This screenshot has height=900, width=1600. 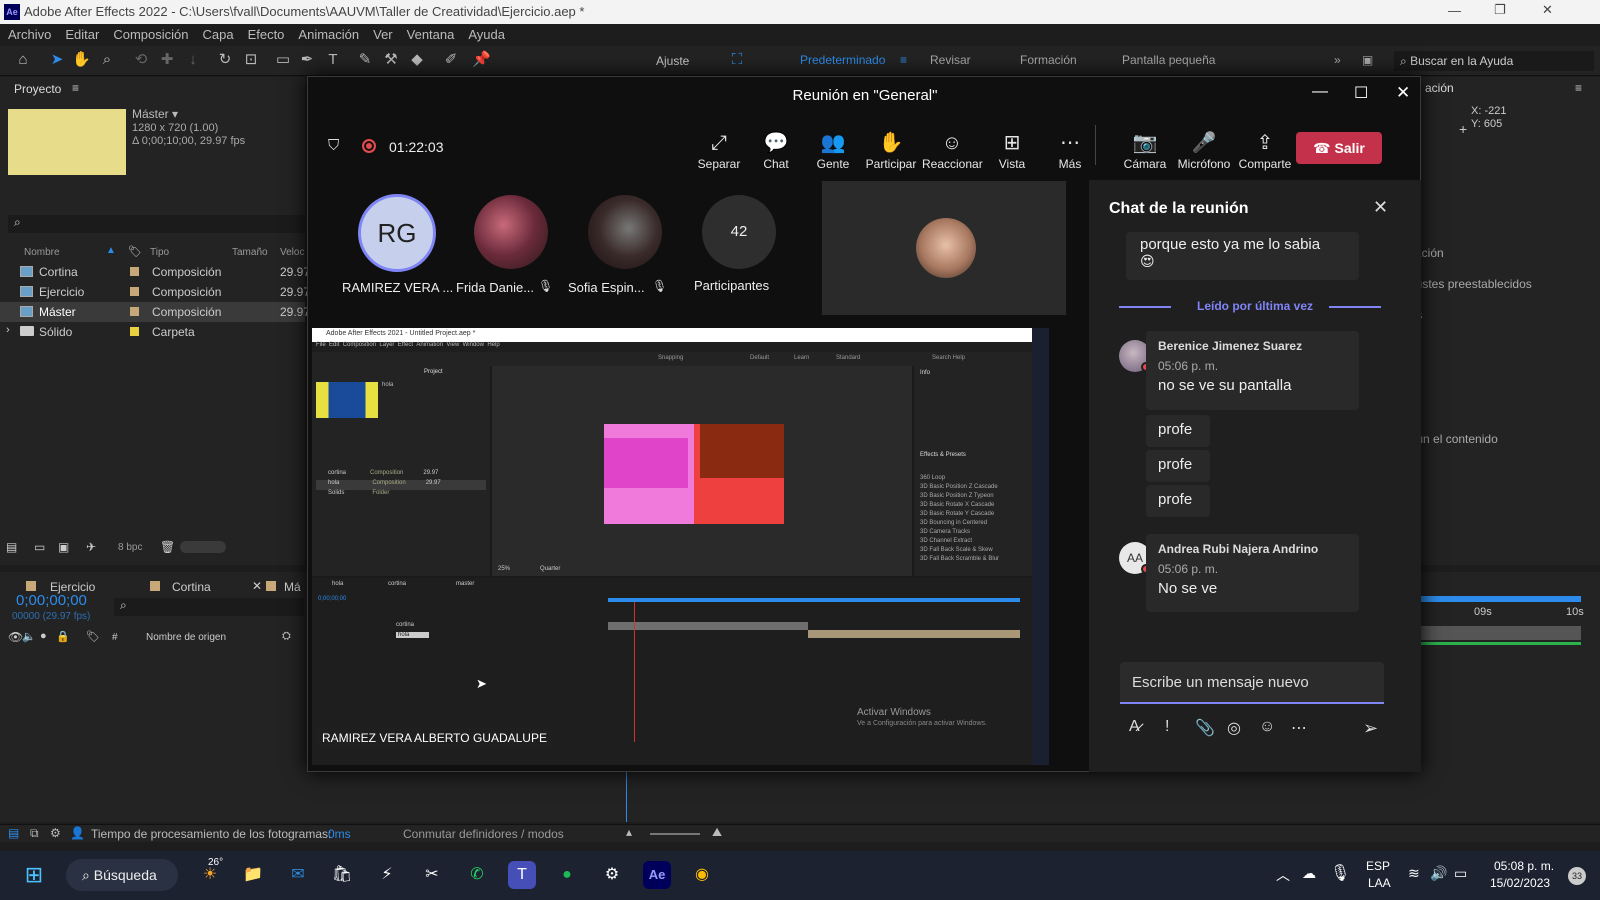 I want to click on tray-mic-off-icon: 🎙, so click(x=1340, y=873).